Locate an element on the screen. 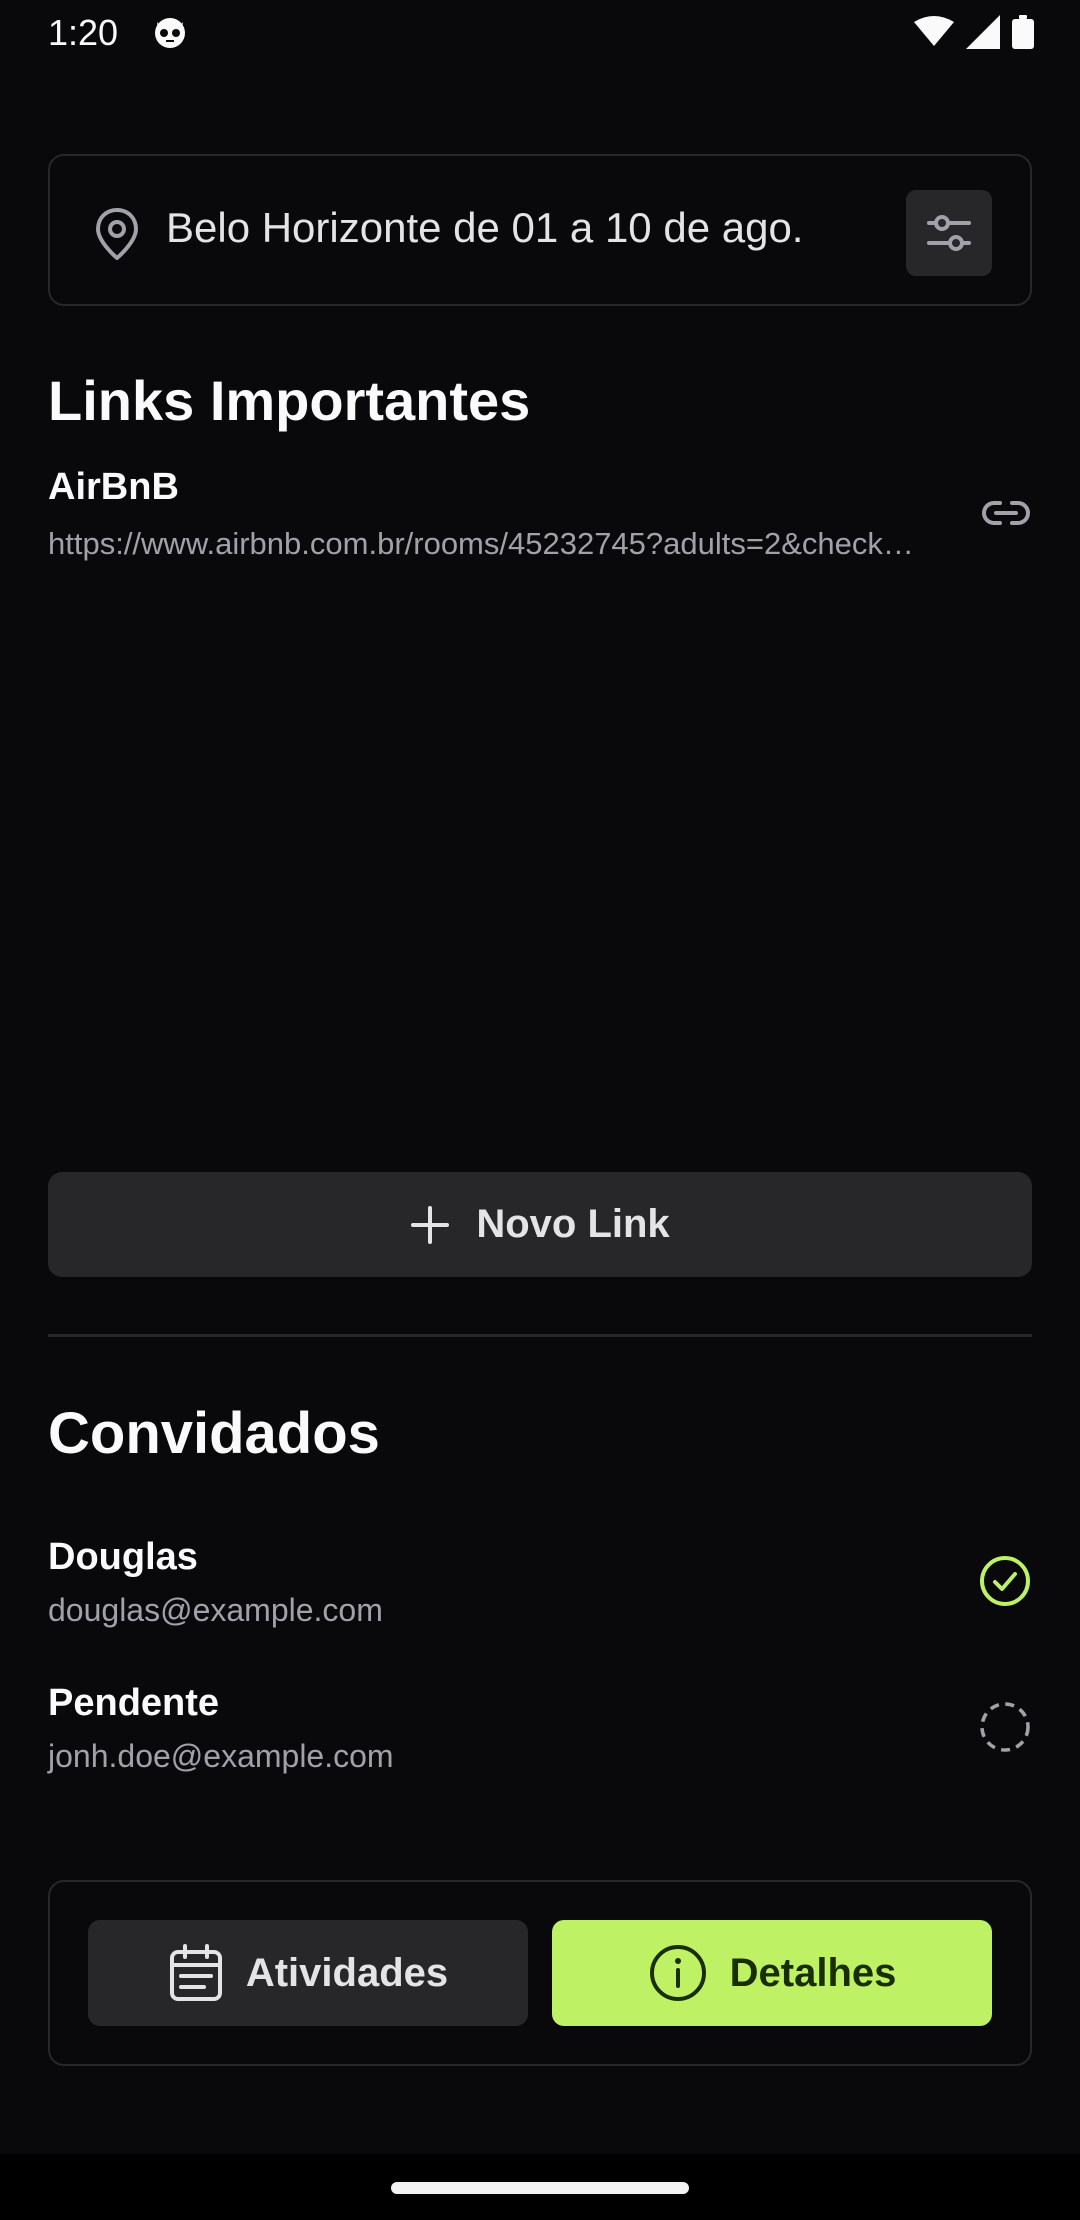 This screenshot has height=2220, width=1080. system-nav-bar is located at coordinates (540, 2187).